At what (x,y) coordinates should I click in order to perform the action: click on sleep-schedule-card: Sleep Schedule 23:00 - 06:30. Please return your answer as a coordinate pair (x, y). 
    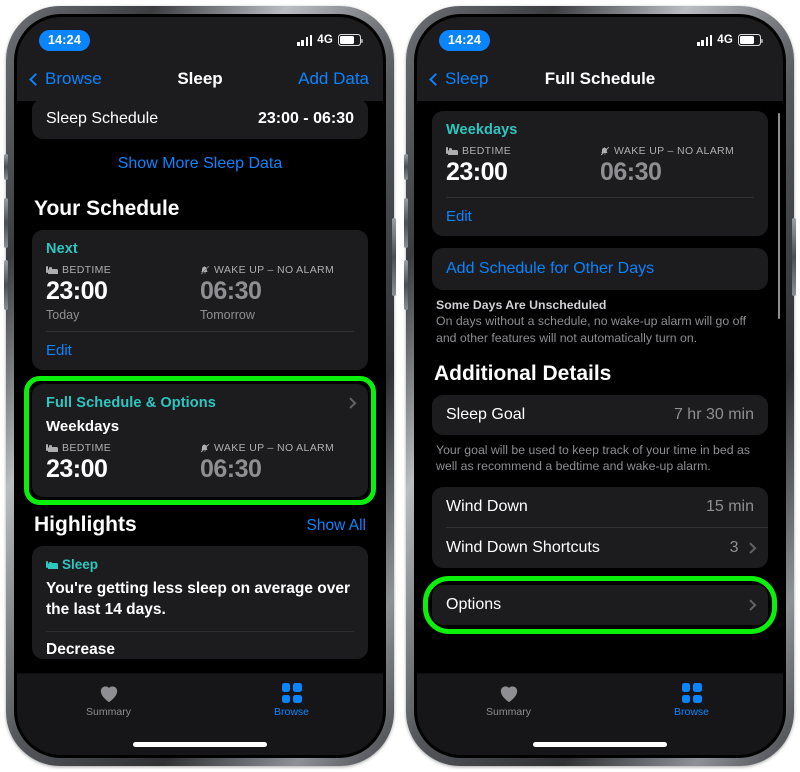
    Looking at the image, I should click on (200, 120).